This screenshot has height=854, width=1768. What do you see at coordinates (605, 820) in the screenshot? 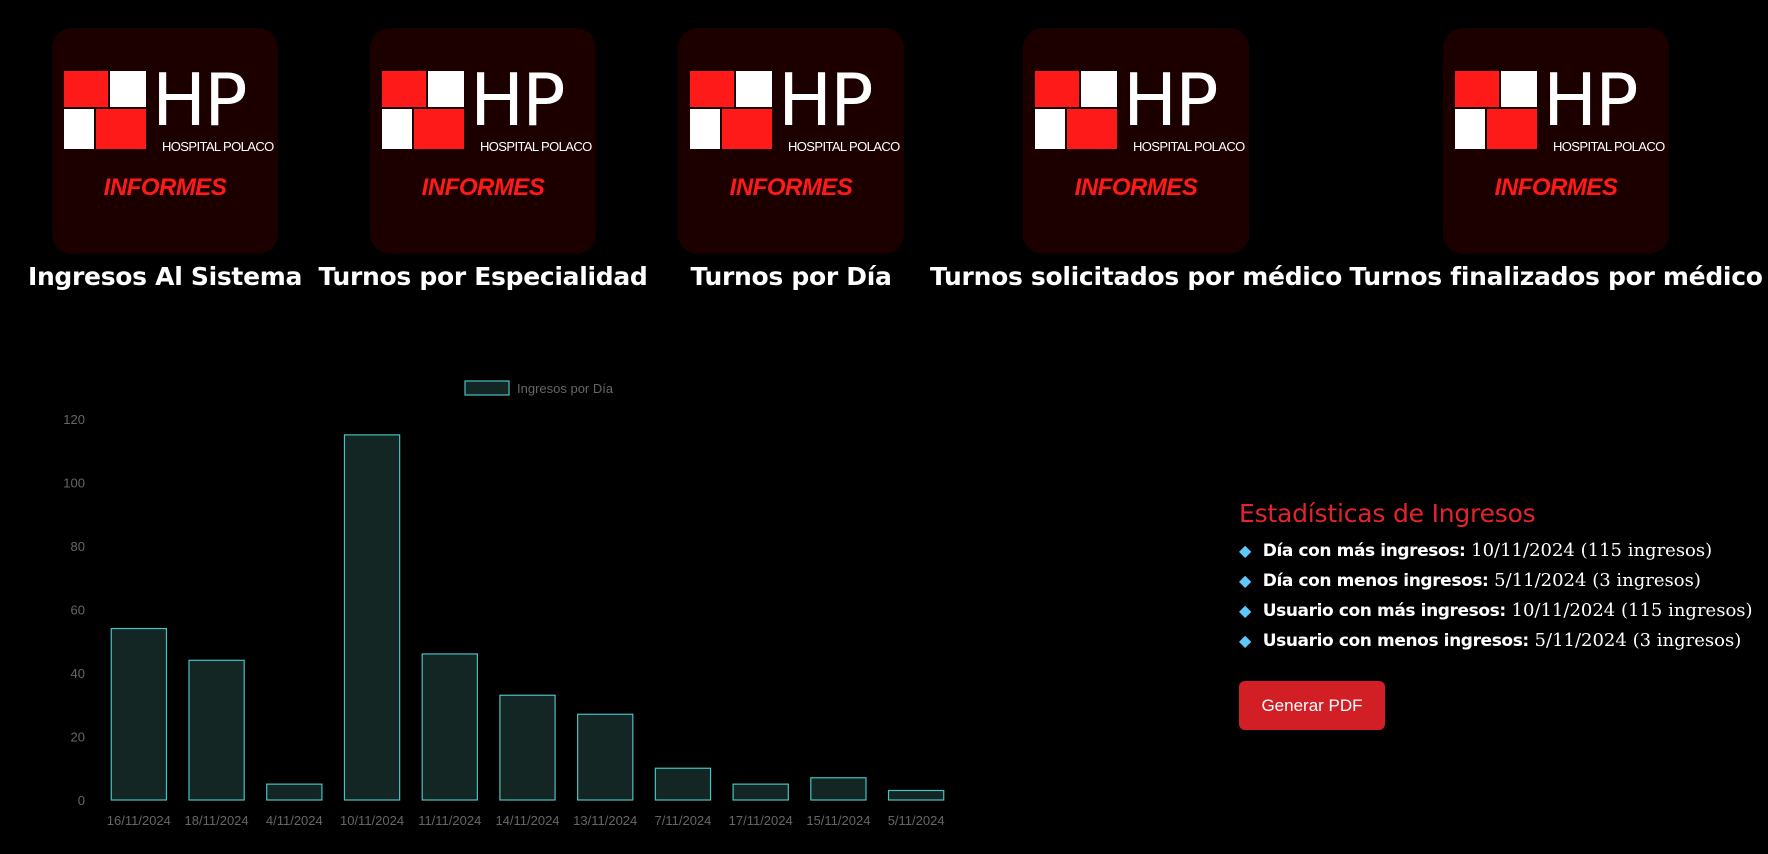
I see `x-tick-label: 13/11/2024` at bounding box center [605, 820].